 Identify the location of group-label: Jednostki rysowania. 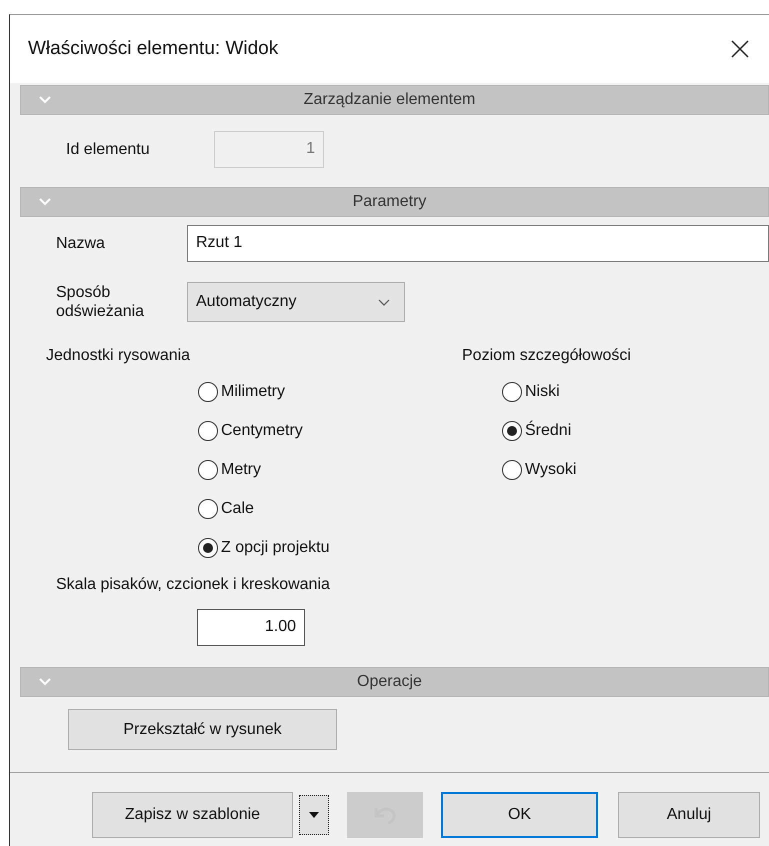
(119, 356).